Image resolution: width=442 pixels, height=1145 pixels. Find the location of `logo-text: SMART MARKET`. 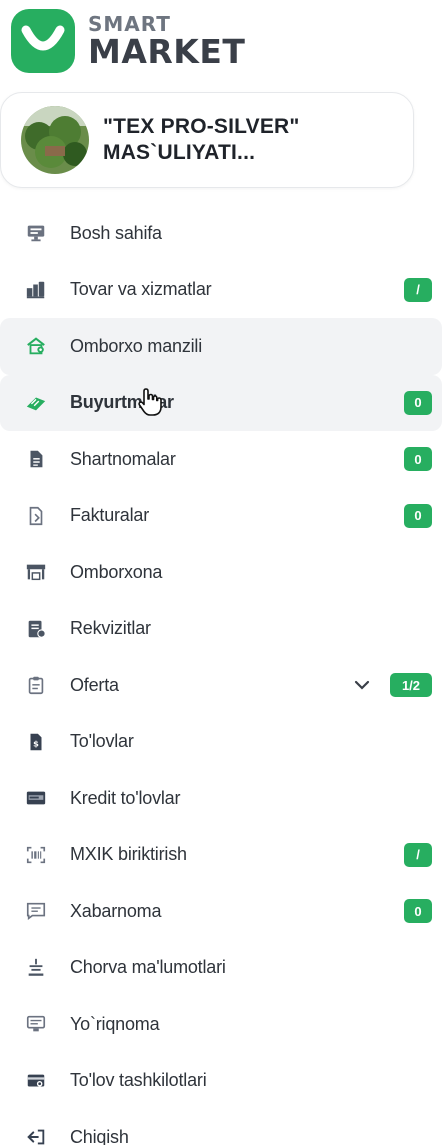

logo-text: SMART MARKET is located at coordinates (166, 41).